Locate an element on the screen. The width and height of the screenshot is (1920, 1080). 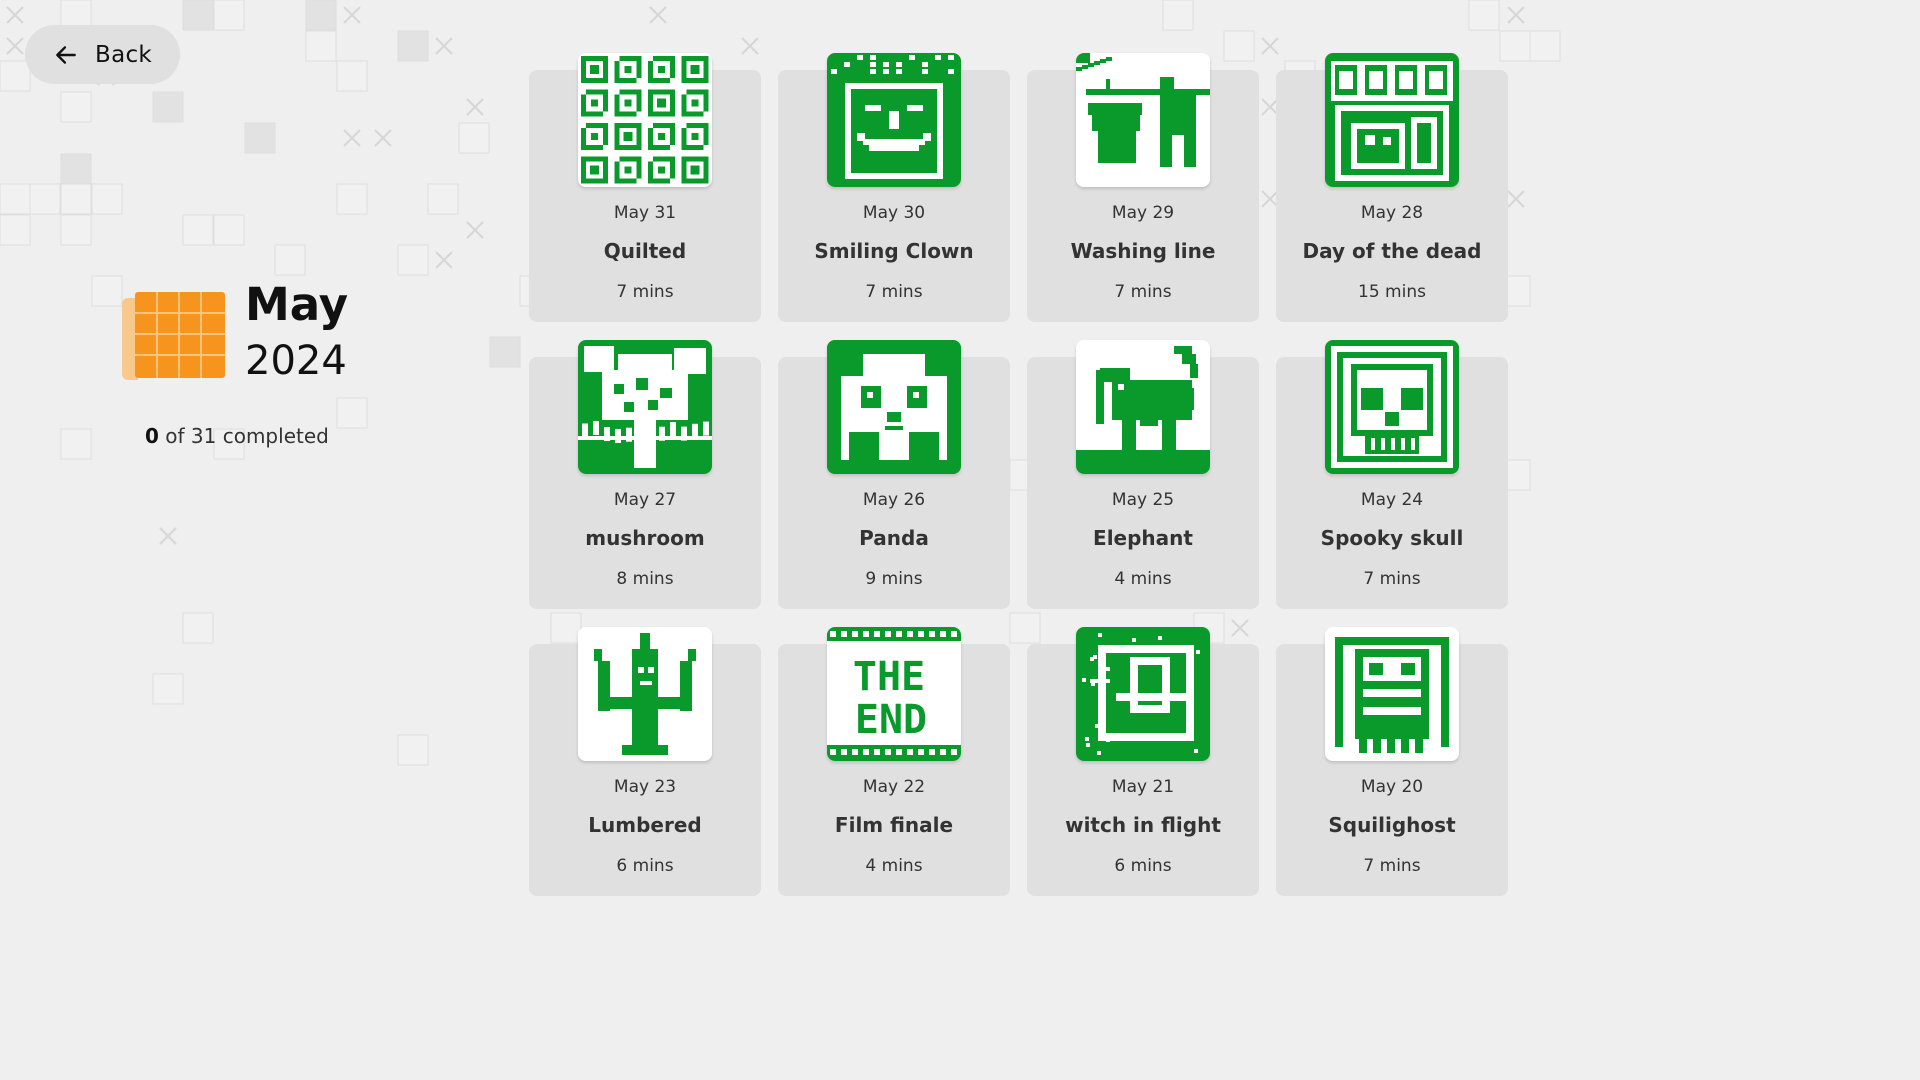
puzzle-card: May 23 Lumbered 6 mins is located at coordinates (645, 761).